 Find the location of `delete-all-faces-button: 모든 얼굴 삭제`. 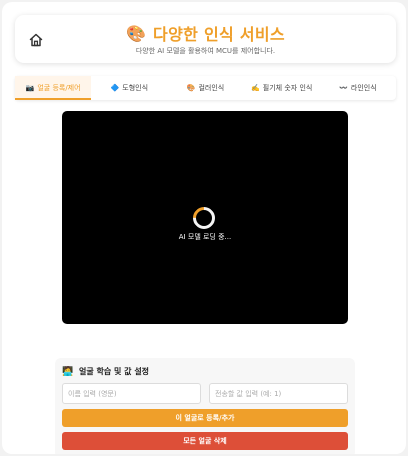

delete-all-faces-button: 모든 얼굴 삭제 is located at coordinates (205, 441).